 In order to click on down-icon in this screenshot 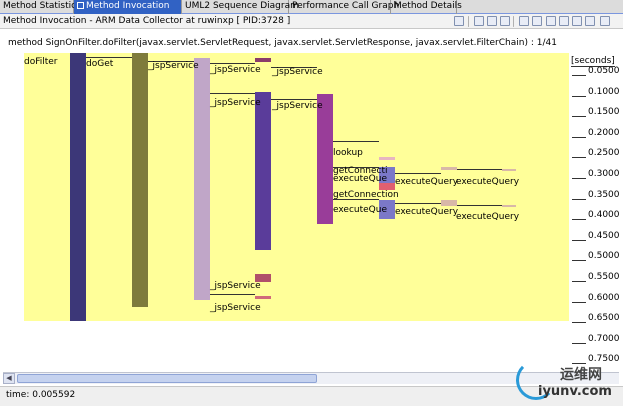, I will do `click(505, 21)`.